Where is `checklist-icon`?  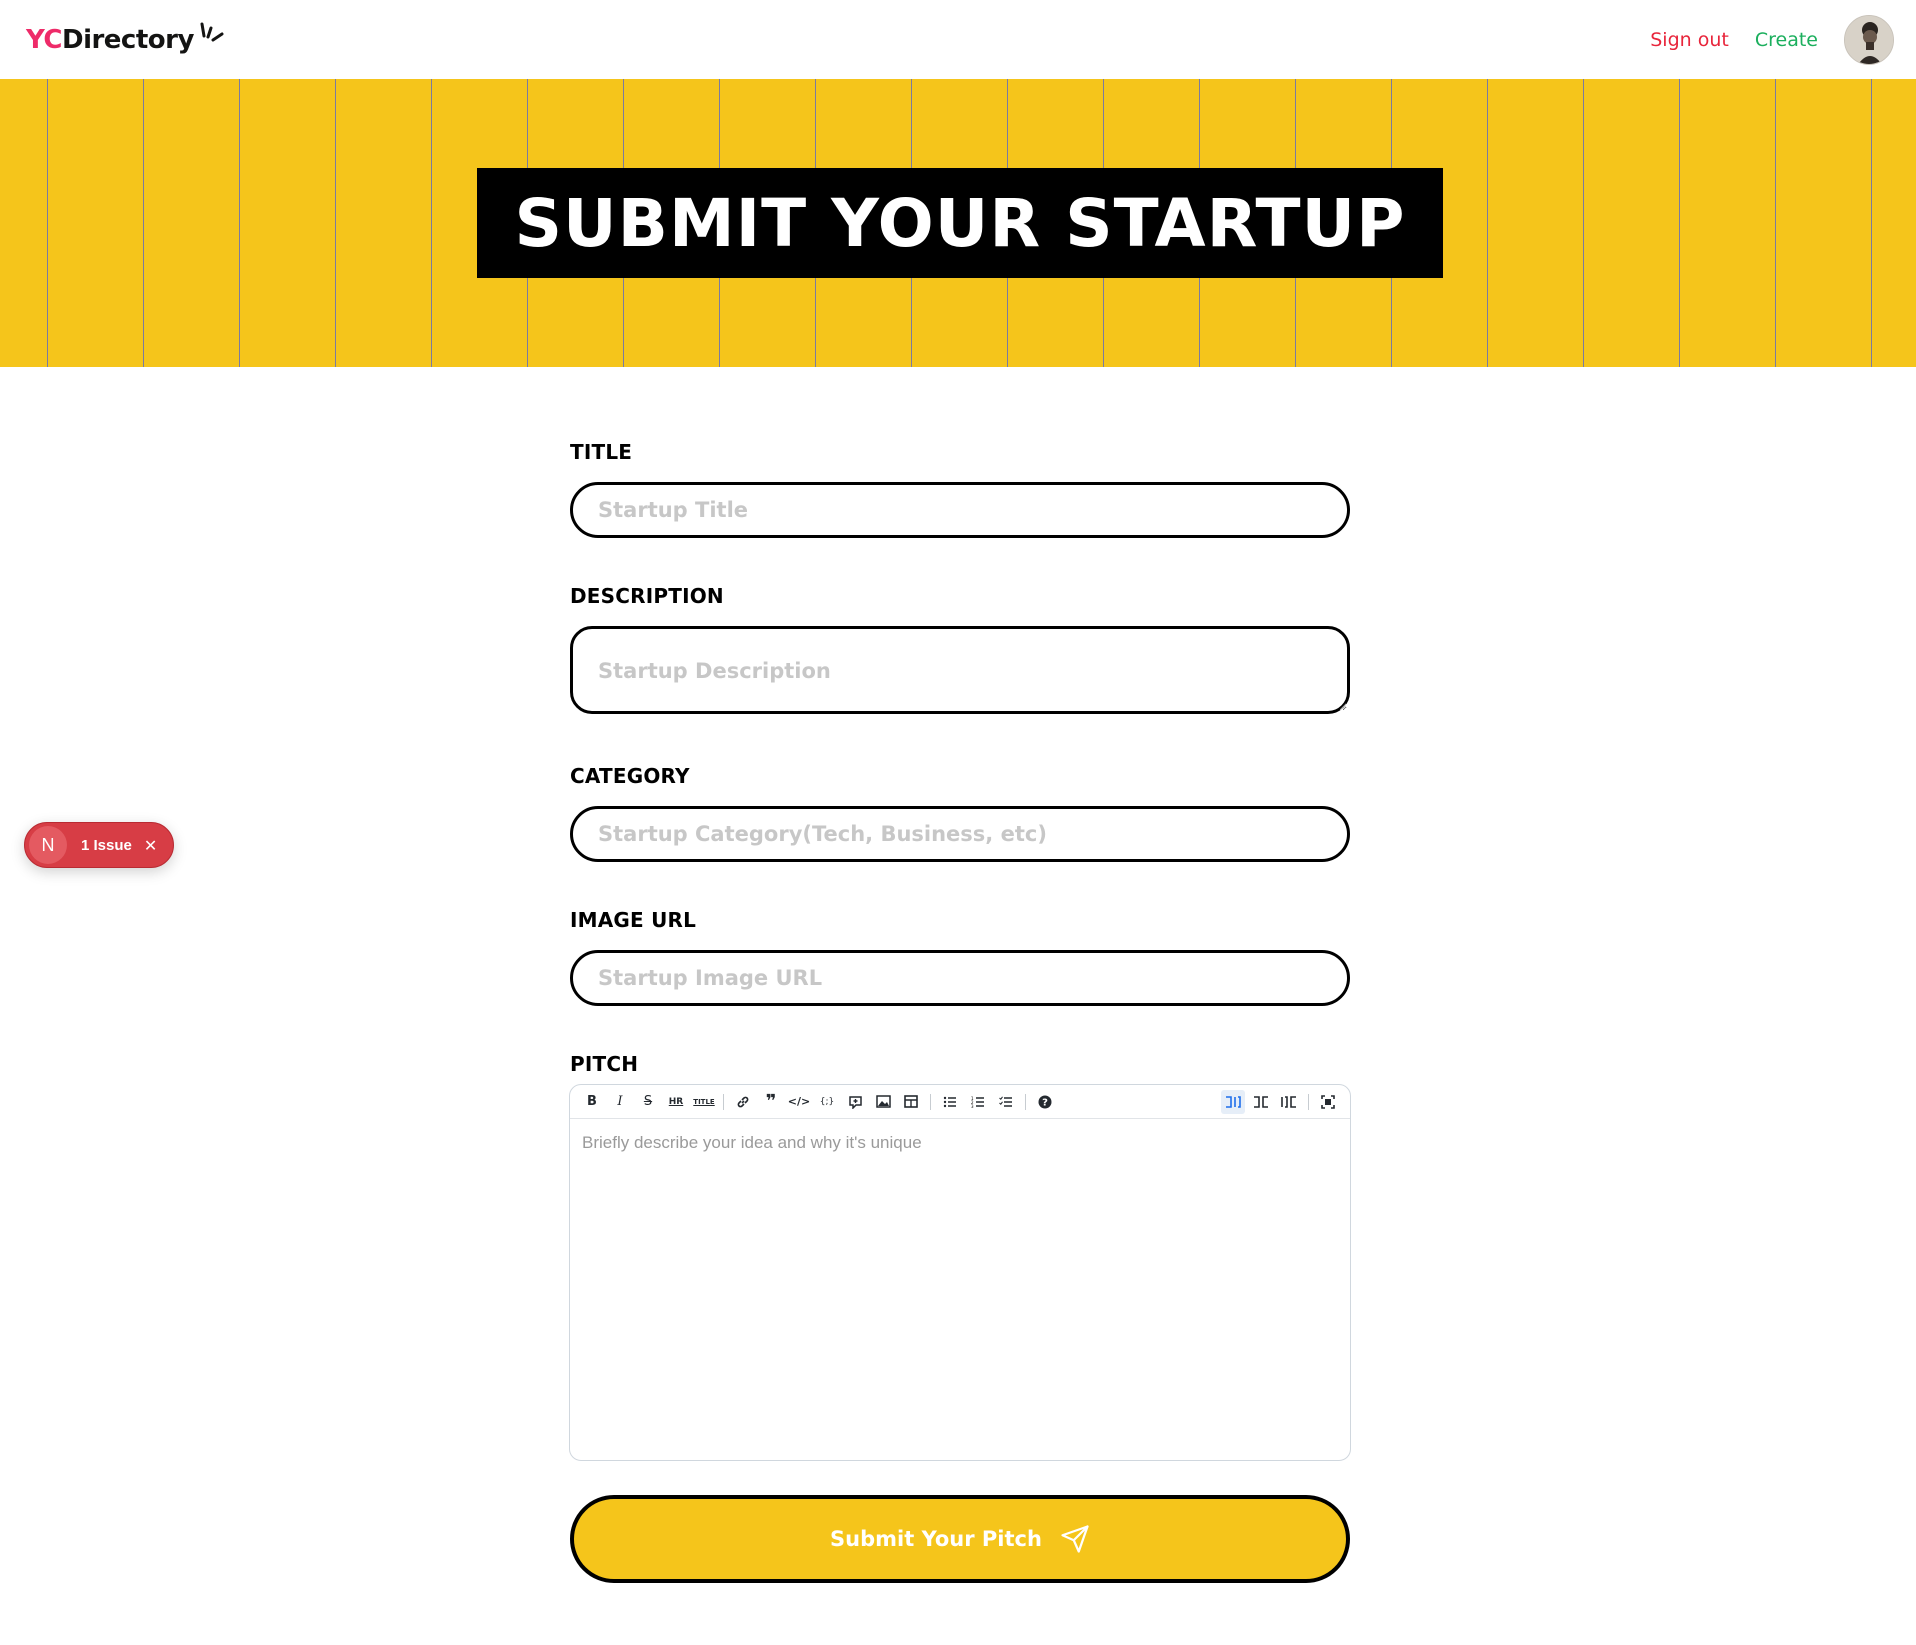 checklist-icon is located at coordinates (1006, 1102).